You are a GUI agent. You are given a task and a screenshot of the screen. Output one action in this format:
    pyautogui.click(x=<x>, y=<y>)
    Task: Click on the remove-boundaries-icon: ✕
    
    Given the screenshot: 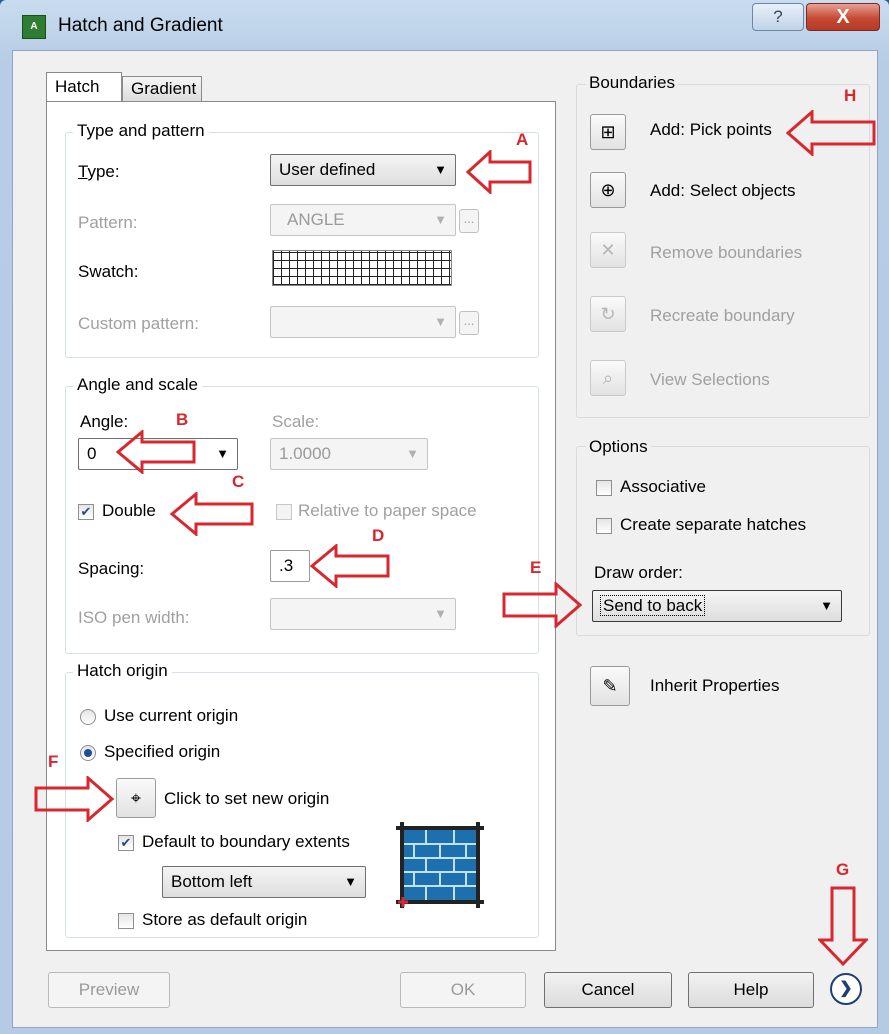 What is the action you would take?
    pyautogui.click(x=608, y=250)
    